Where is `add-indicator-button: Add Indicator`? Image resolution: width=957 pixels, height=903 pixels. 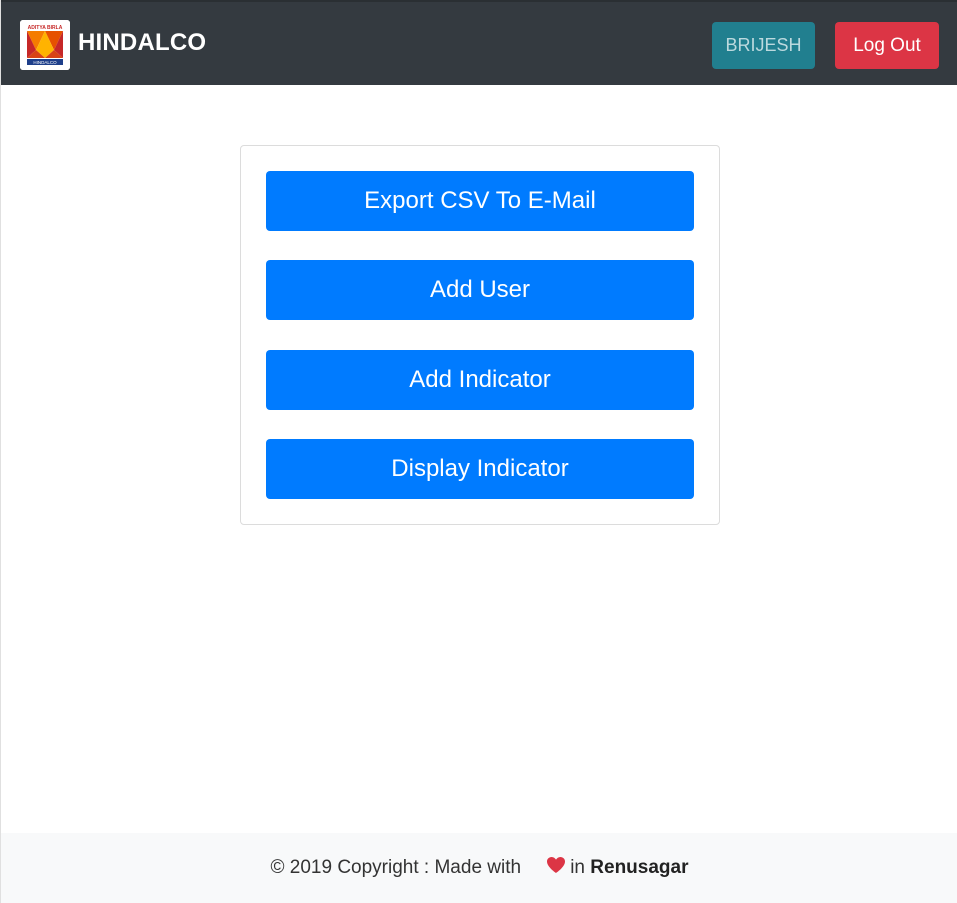
add-indicator-button: Add Indicator is located at coordinates (480, 380).